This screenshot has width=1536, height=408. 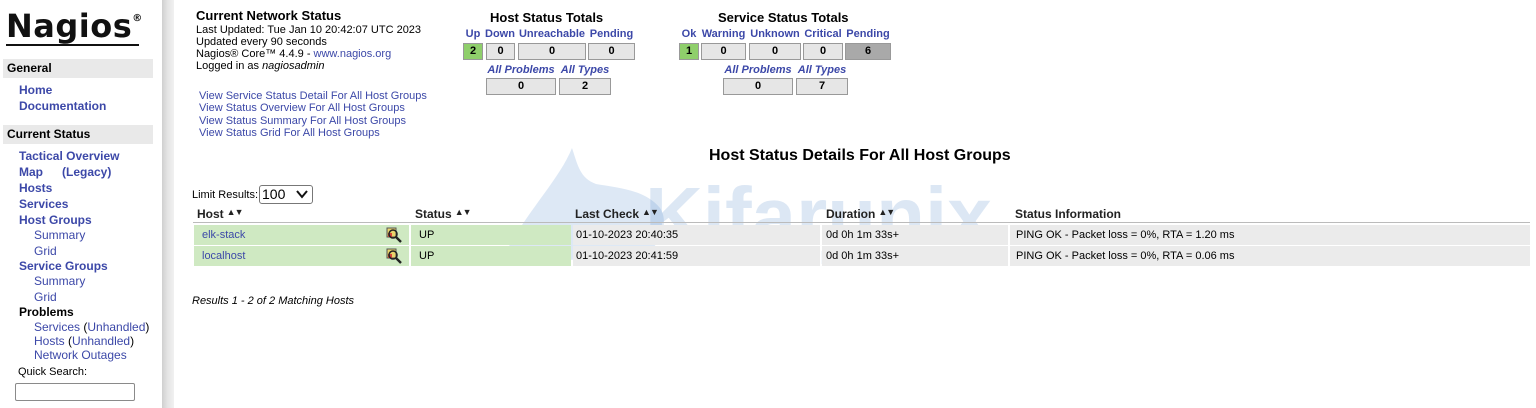 I want to click on update-interval-text: Updated every 90 seconds, so click(x=261, y=42).